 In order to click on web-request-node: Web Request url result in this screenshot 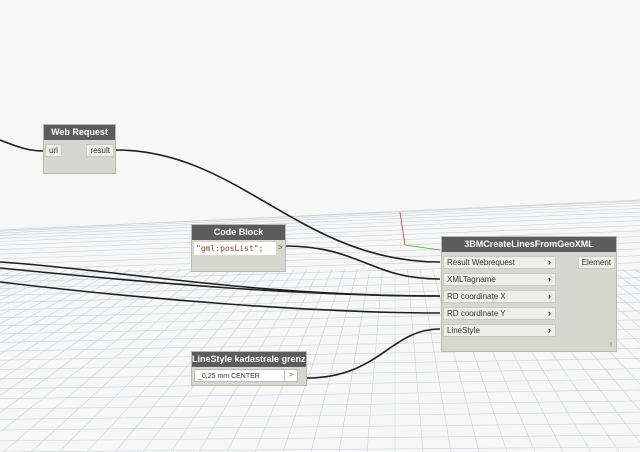, I will do `click(79, 149)`.